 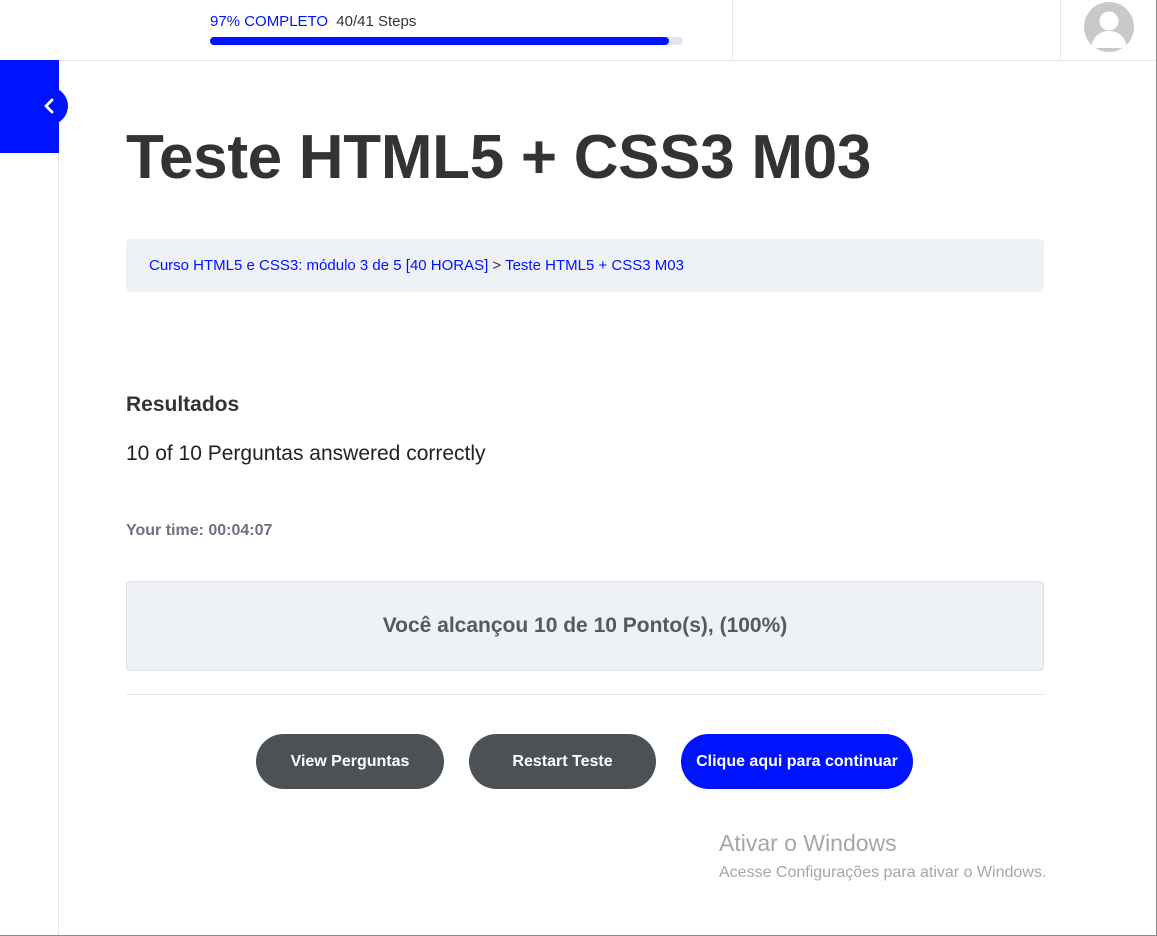 What do you see at coordinates (306, 453) in the screenshot?
I see `results-score-text: 10 of 10 Perguntas answered correctly` at bounding box center [306, 453].